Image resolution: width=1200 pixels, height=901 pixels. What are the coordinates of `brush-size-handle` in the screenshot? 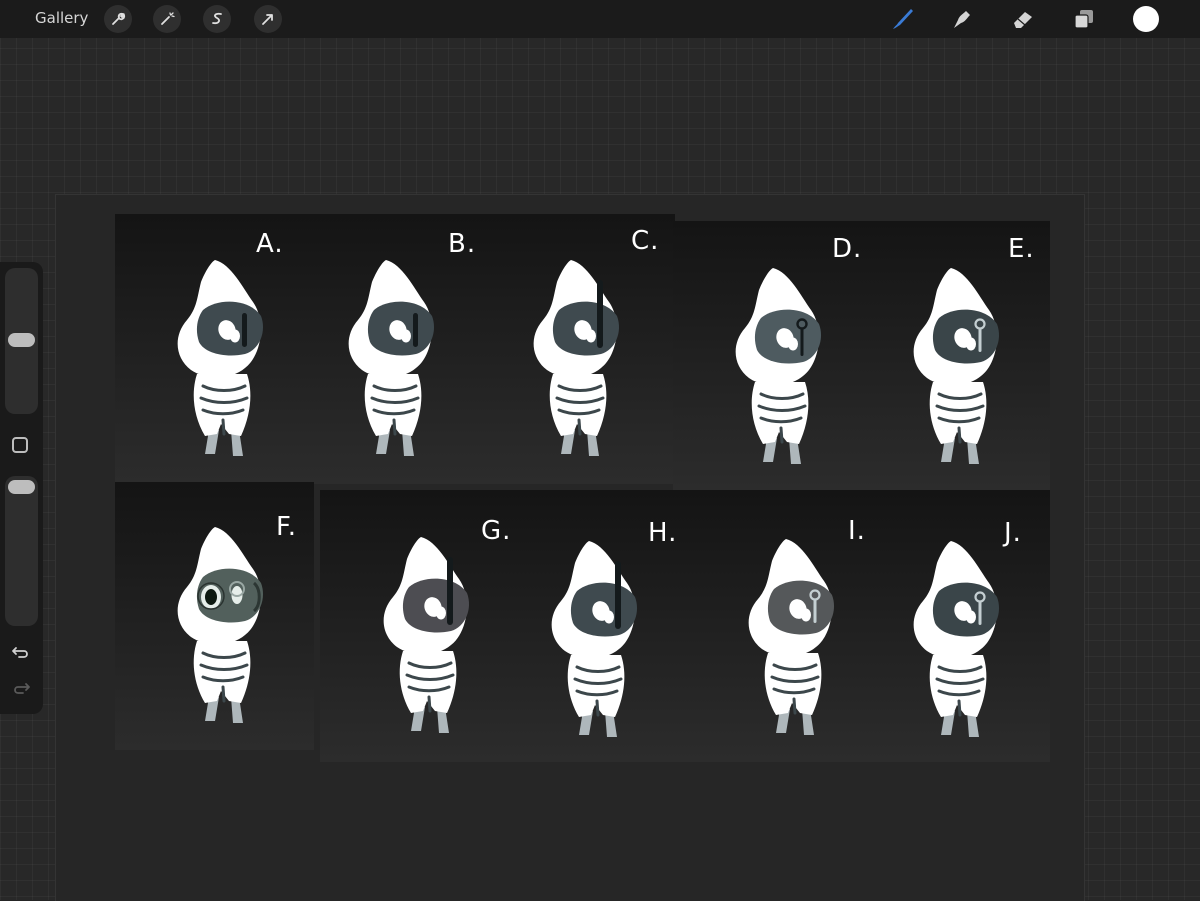 It's located at (21, 340).